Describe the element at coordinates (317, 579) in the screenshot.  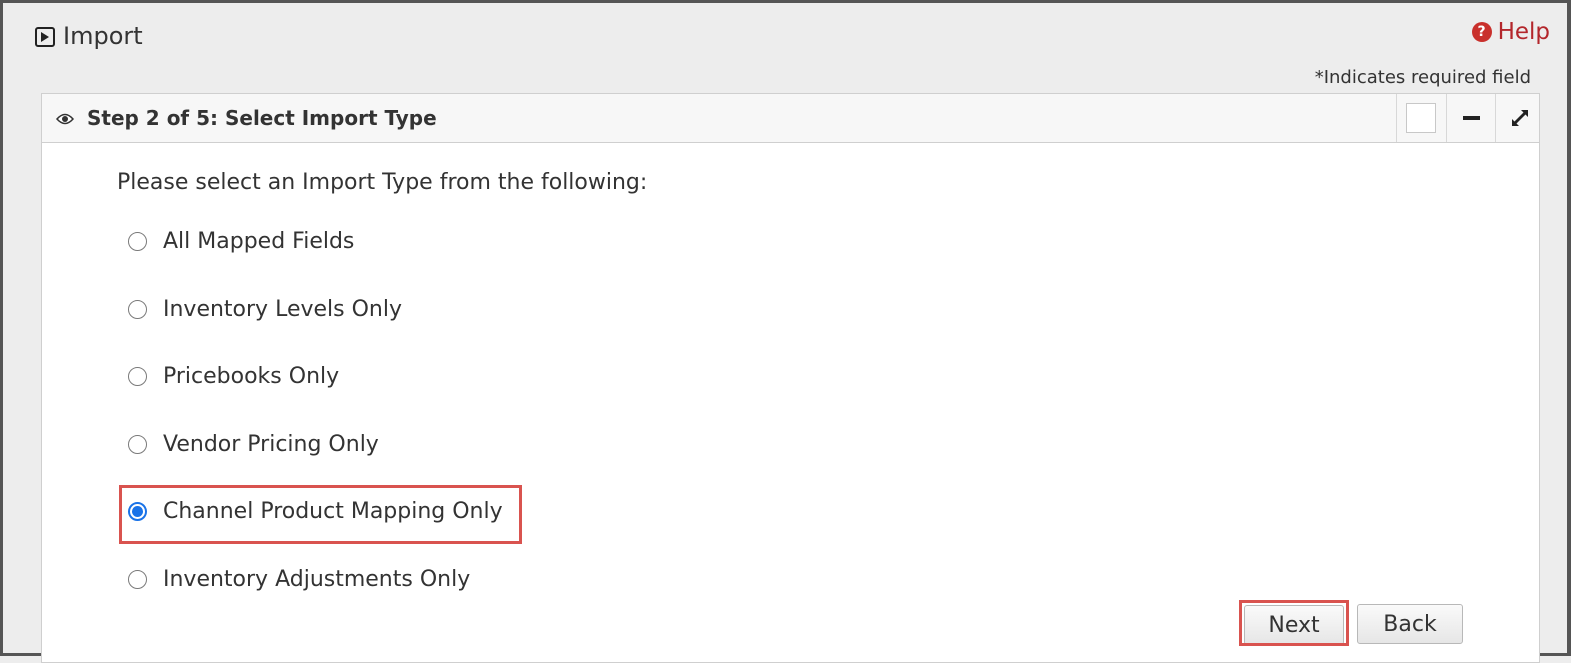
I see `option-label: Inventory Adjustments Only` at that location.